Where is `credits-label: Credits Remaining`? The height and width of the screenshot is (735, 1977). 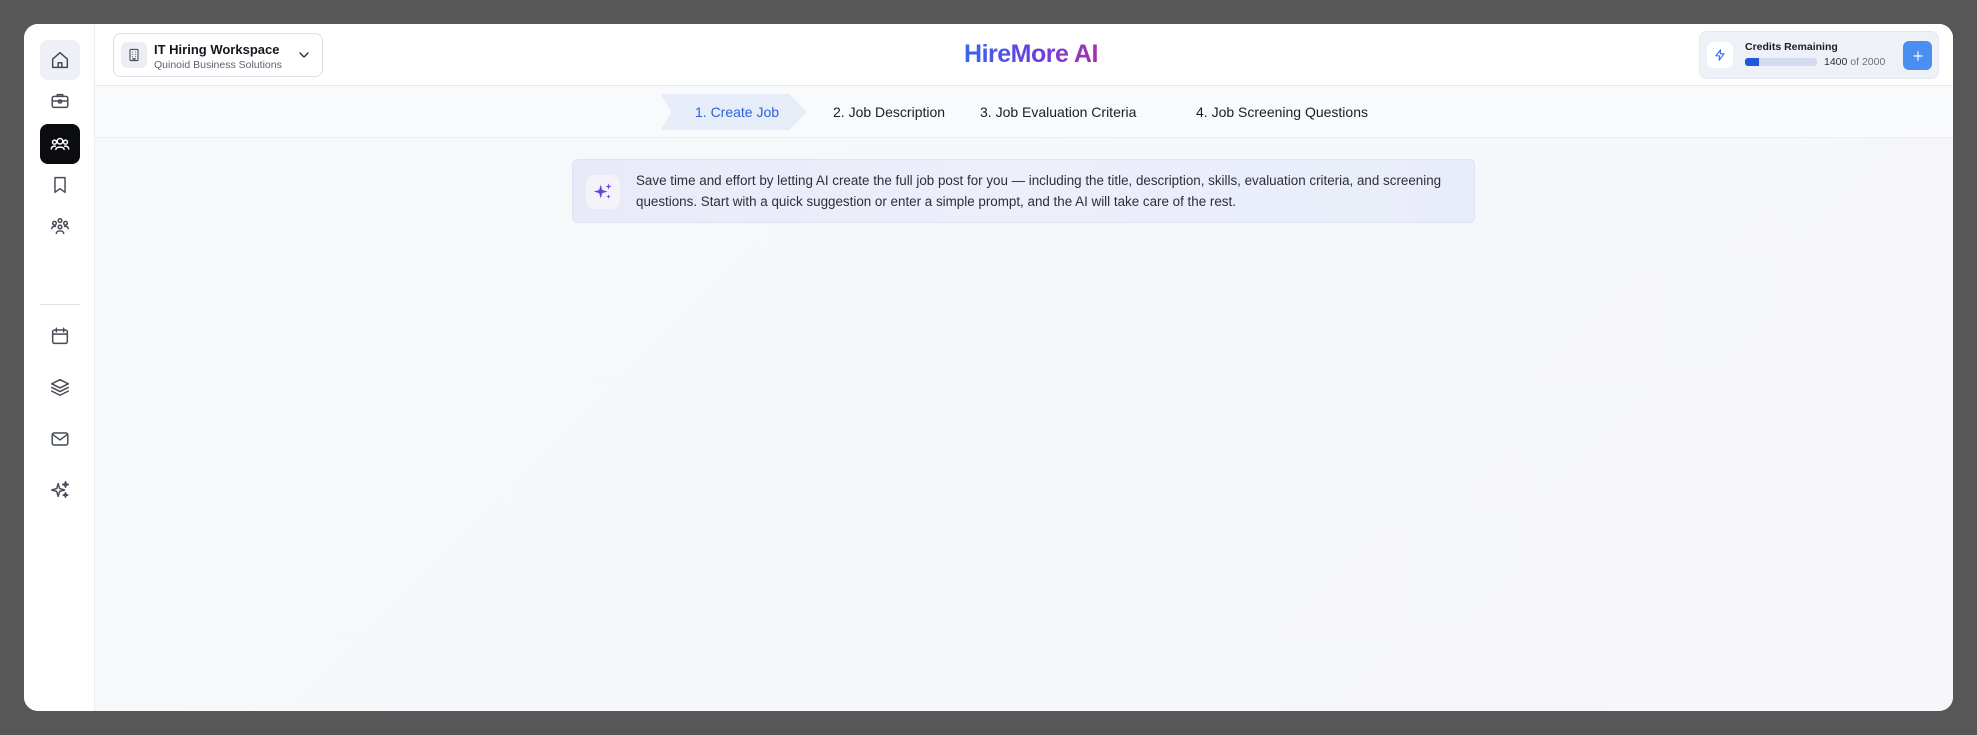
credits-label: Credits Remaining is located at coordinates (1791, 47).